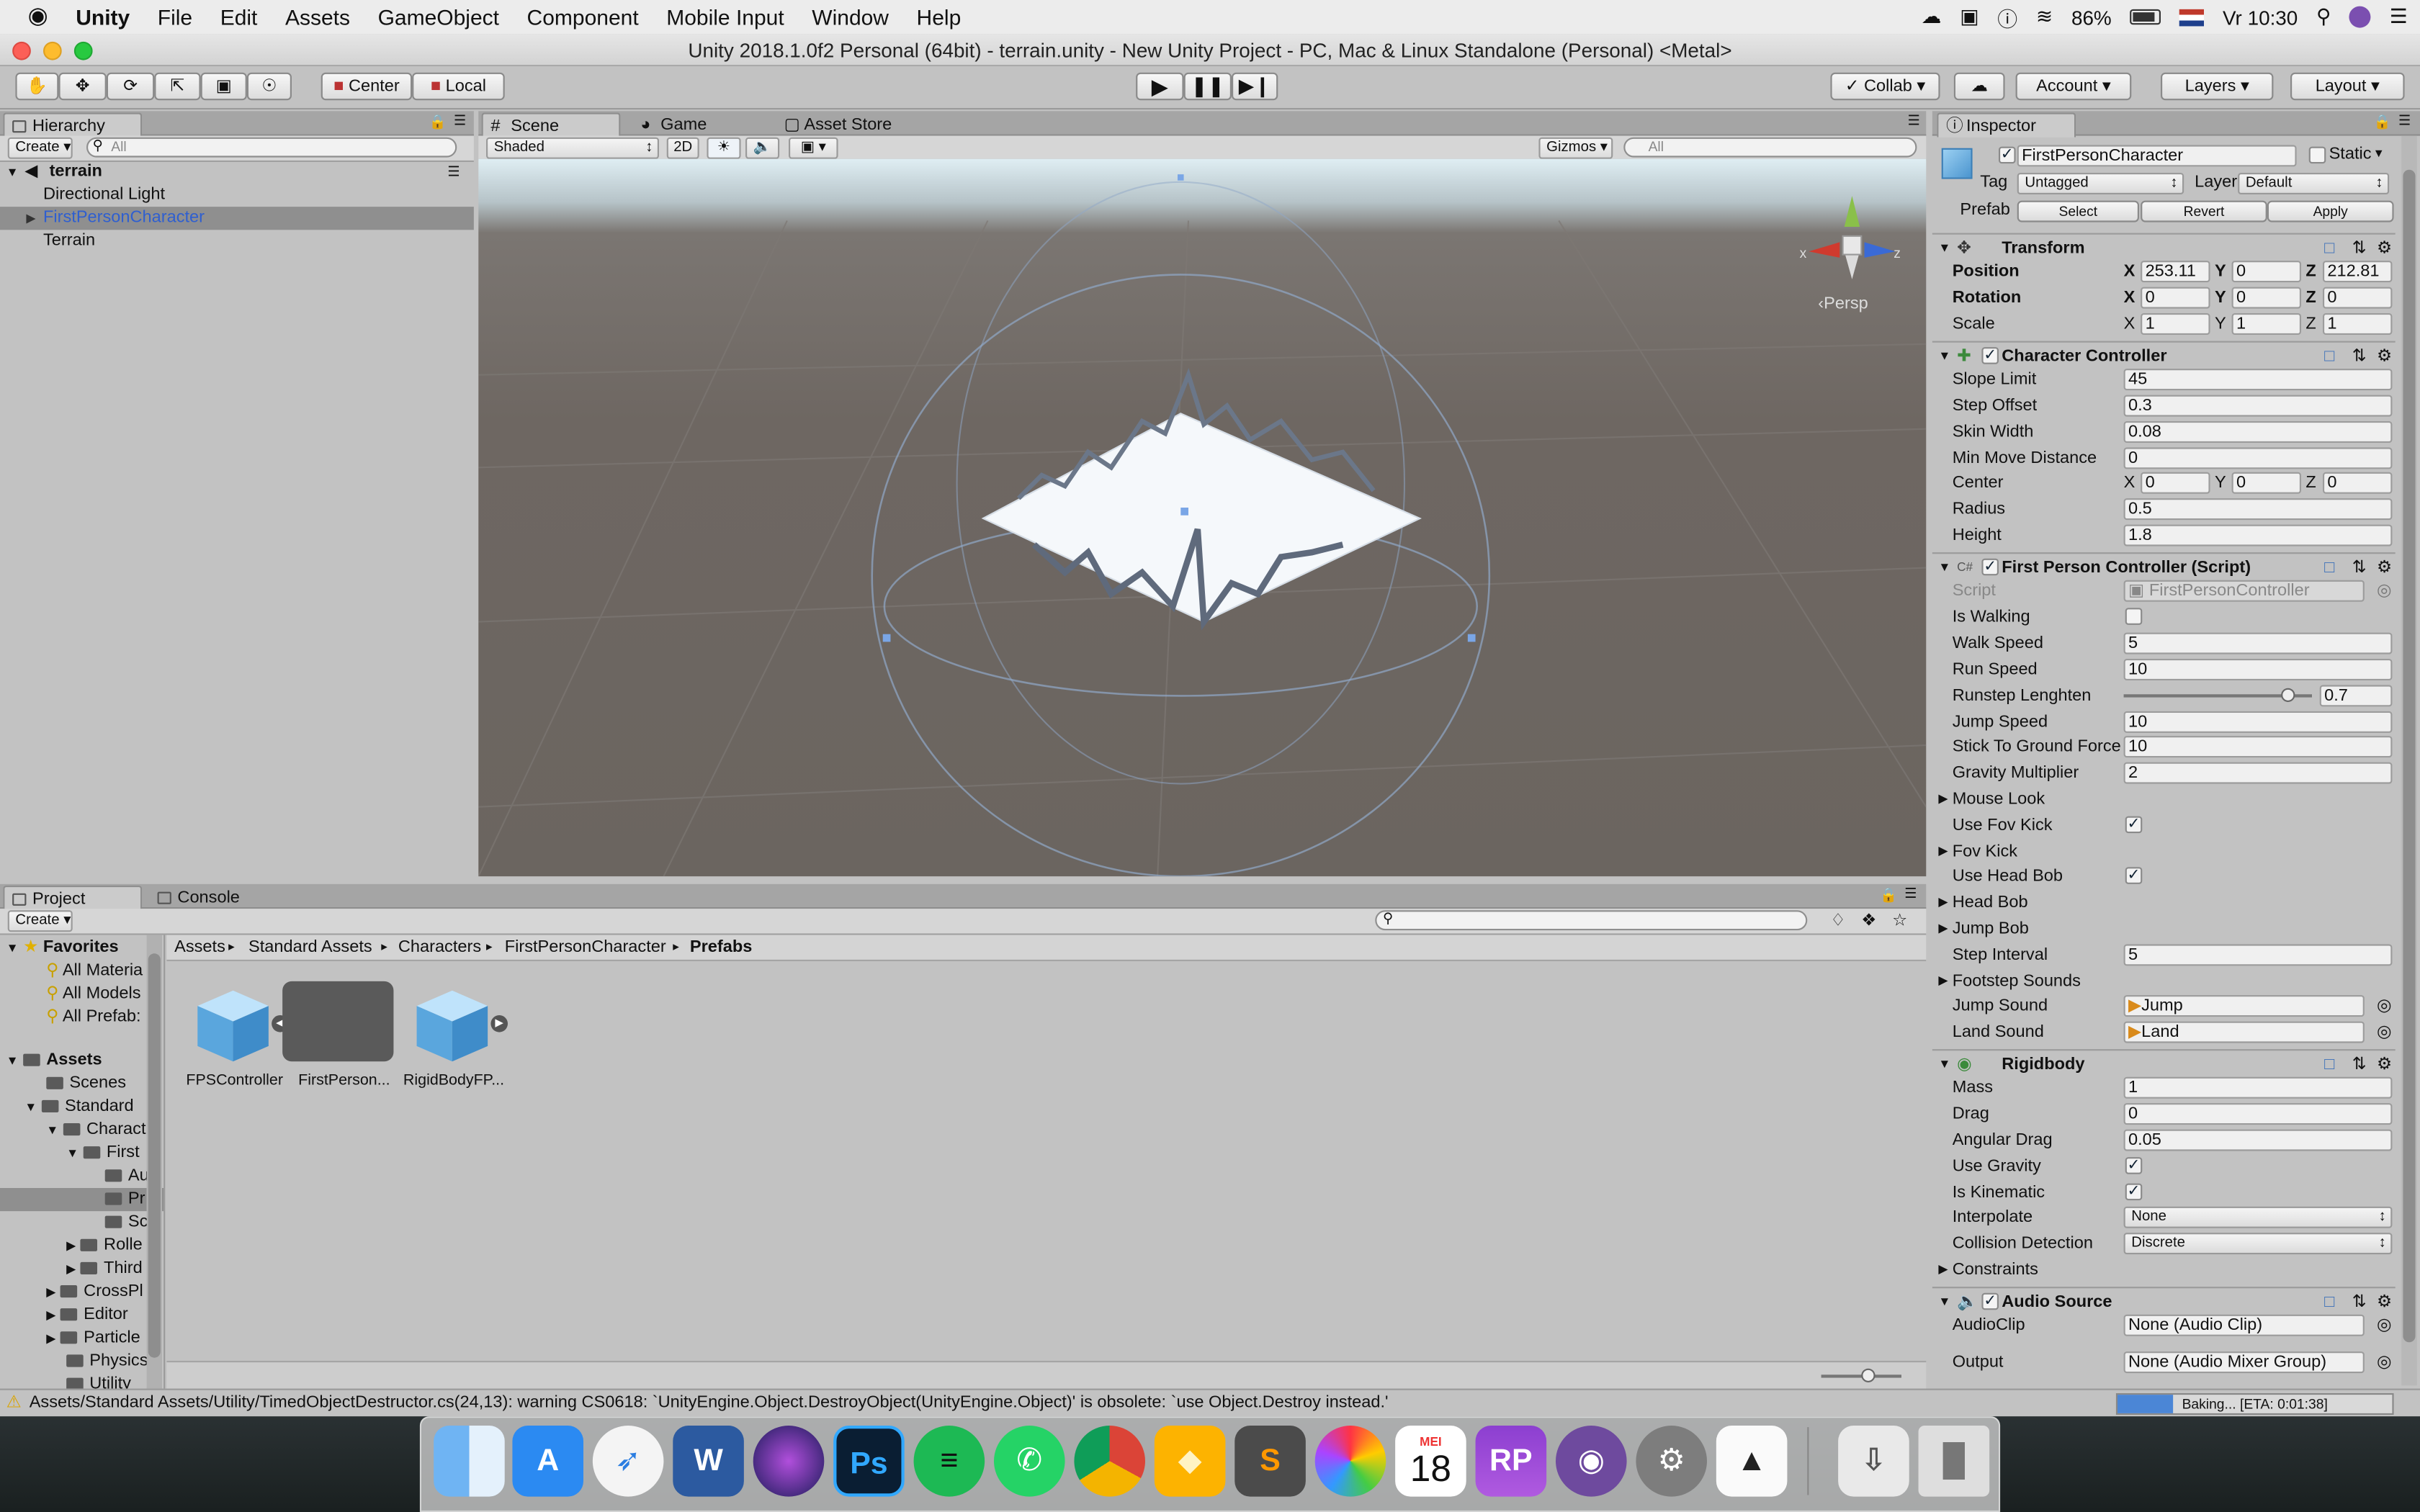 The height and width of the screenshot is (1512, 2420). I want to click on static-checkbox, so click(2317, 155).